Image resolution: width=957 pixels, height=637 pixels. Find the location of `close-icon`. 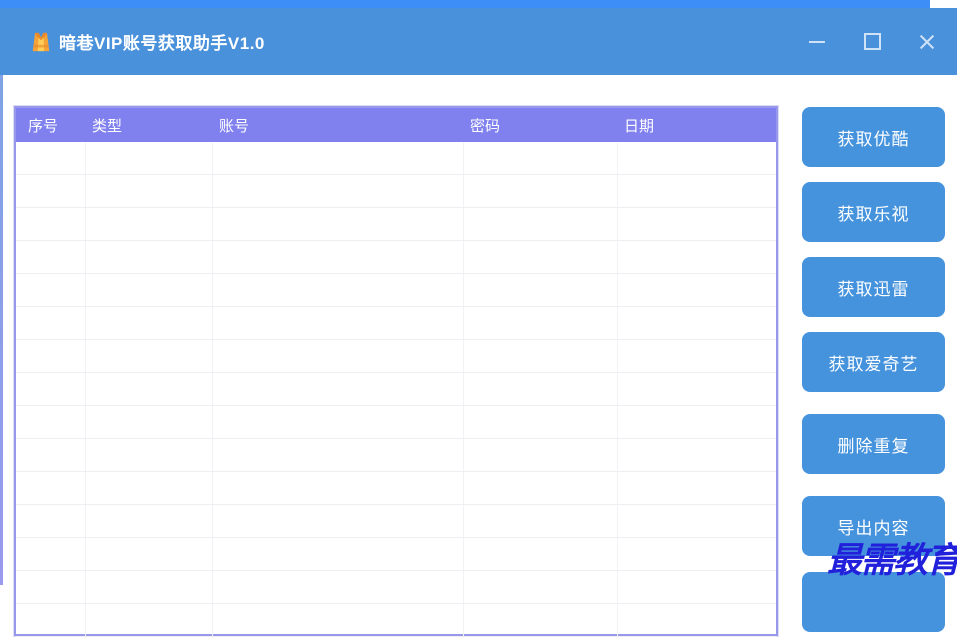

close-icon is located at coordinates (927, 42).